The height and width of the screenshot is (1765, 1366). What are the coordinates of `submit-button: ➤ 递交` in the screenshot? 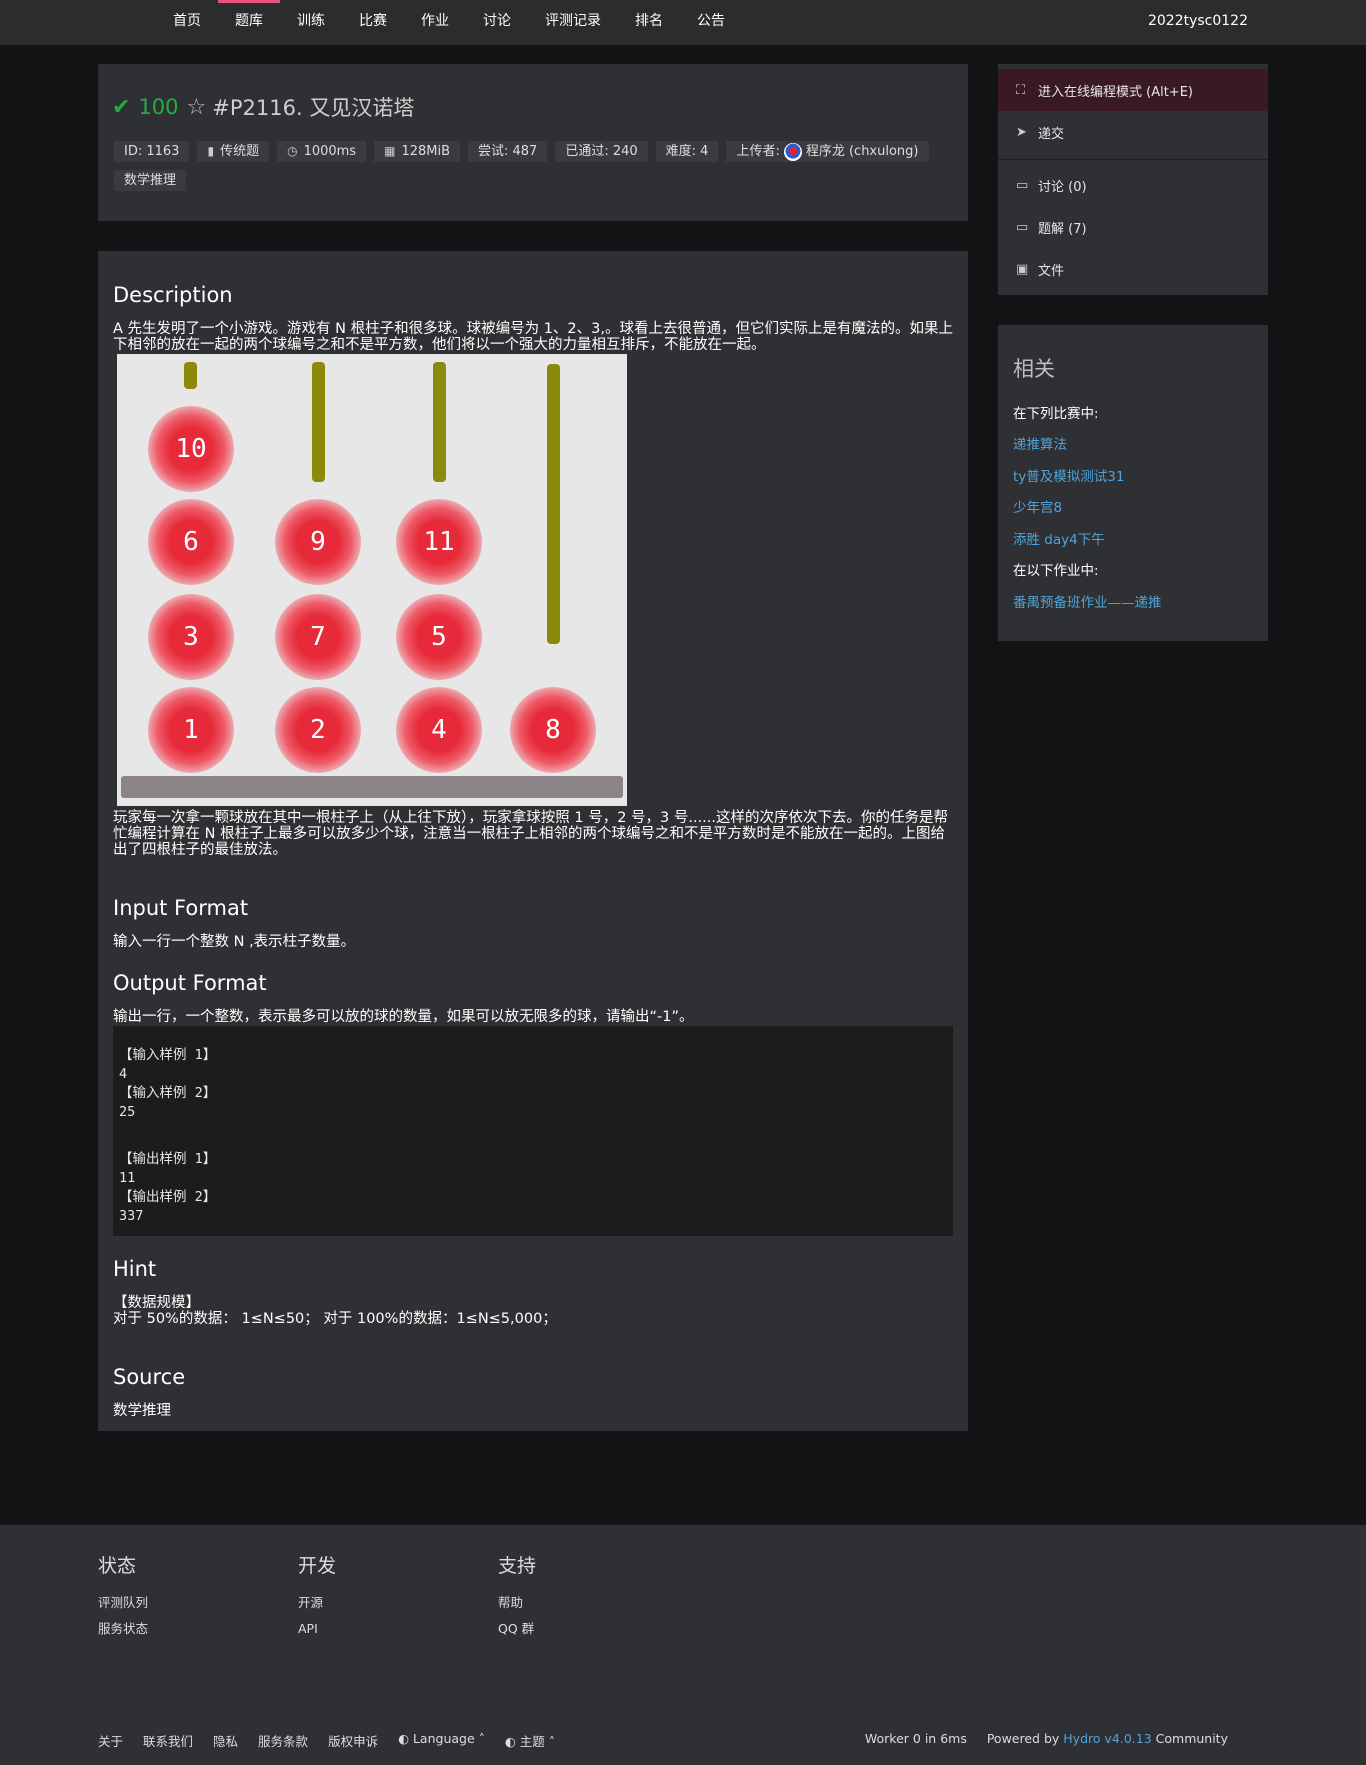 It's located at (1133, 132).